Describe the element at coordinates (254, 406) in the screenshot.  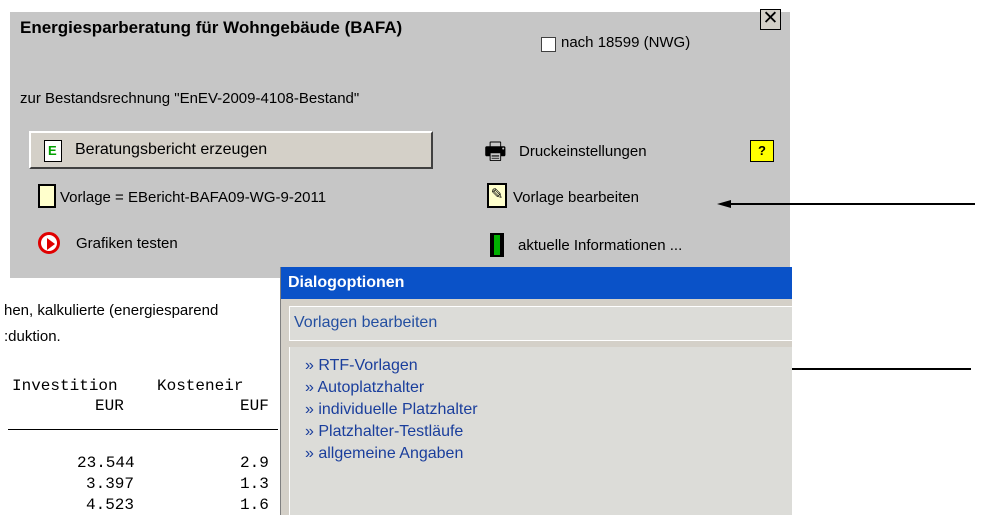
I see `column-unit: EUF` at that location.